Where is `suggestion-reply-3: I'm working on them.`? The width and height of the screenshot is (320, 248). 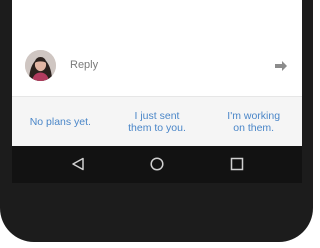
suggestion-reply-3: I'm working on them. is located at coordinates (253, 121).